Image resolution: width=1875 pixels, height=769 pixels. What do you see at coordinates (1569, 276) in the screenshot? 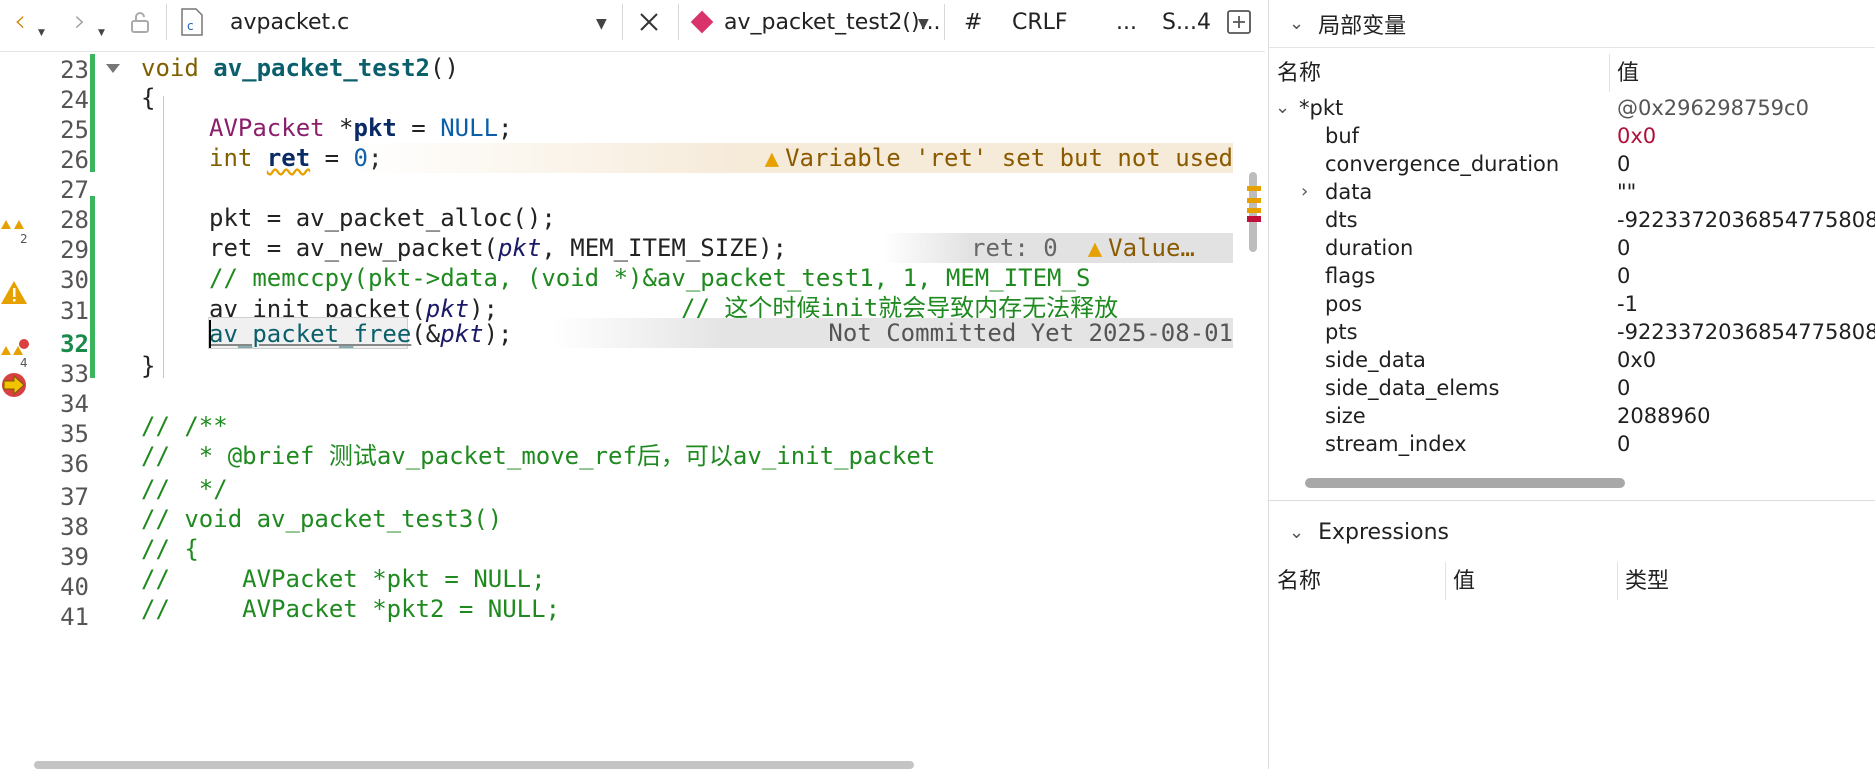
I see `locals-row: flags 0` at bounding box center [1569, 276].